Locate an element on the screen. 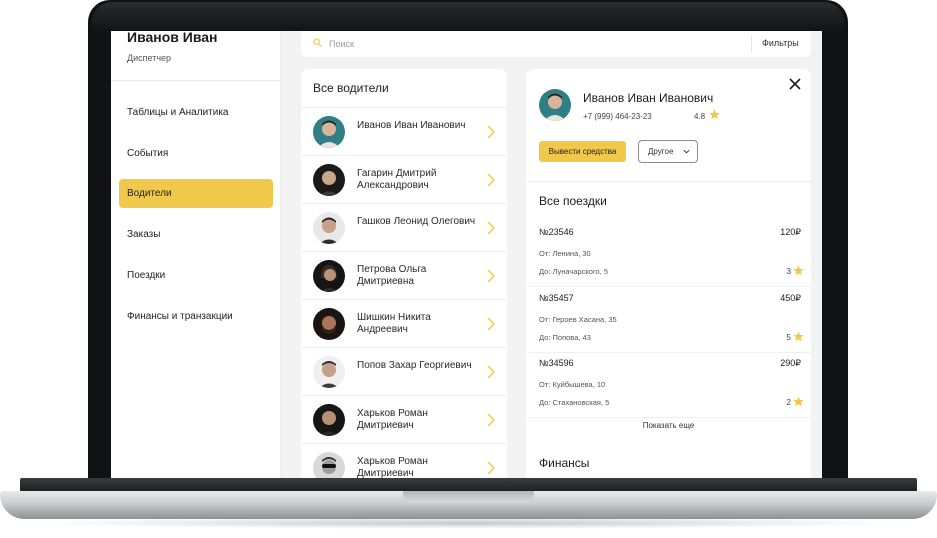 The image size is (937, 538). driver-name: Гашков Леонид Олегович is located at coordinates (416, 221).